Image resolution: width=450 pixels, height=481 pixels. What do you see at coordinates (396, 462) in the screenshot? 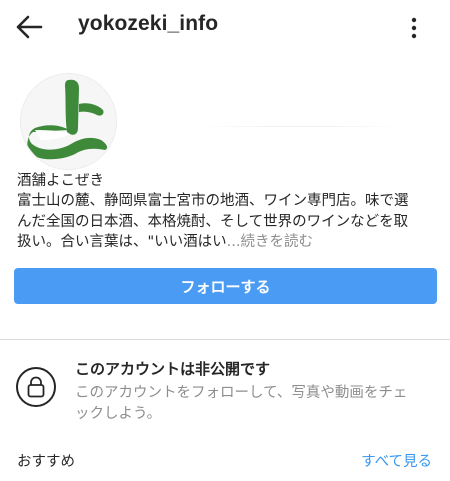
I see `see-all-link: すべて見る` at bounding box center [396, 462].